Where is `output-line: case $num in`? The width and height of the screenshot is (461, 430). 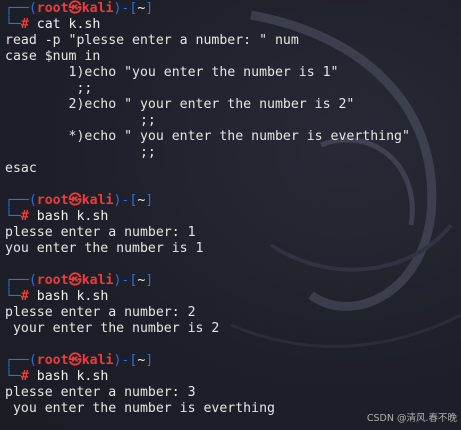
output-line: case $num in is located at coordinates (53, 56).